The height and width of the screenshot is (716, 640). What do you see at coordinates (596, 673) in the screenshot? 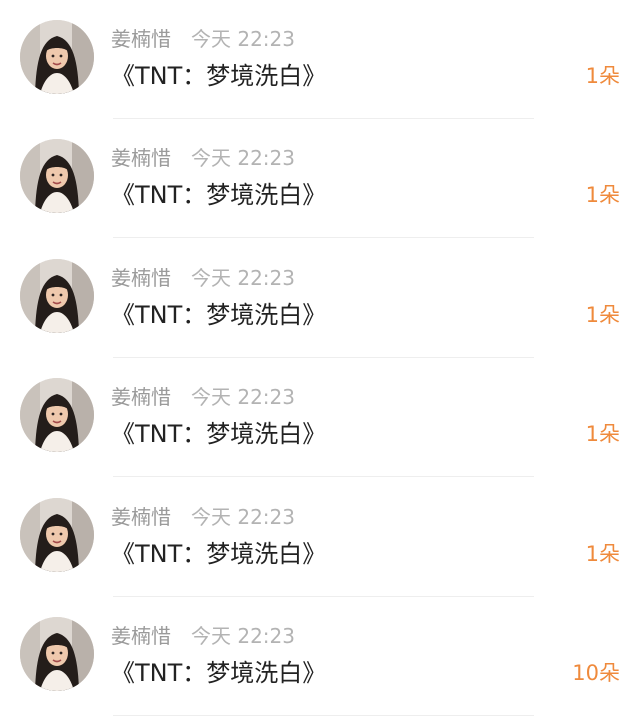
I see `flower-count: 10朵` at bounding box center [596, 673].